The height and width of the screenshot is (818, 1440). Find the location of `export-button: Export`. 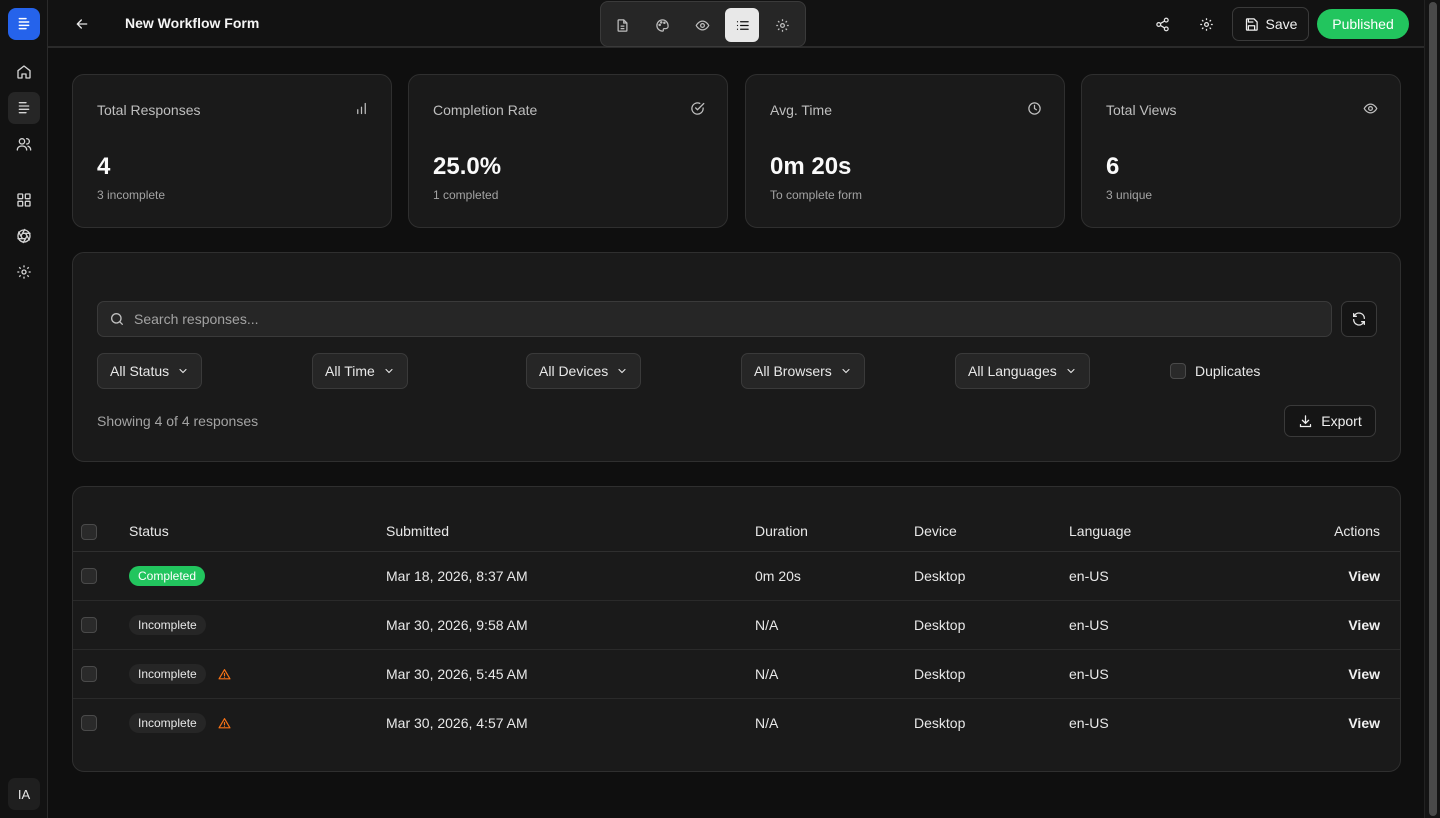

export-button: Export is located at coordinates (1330, 421).